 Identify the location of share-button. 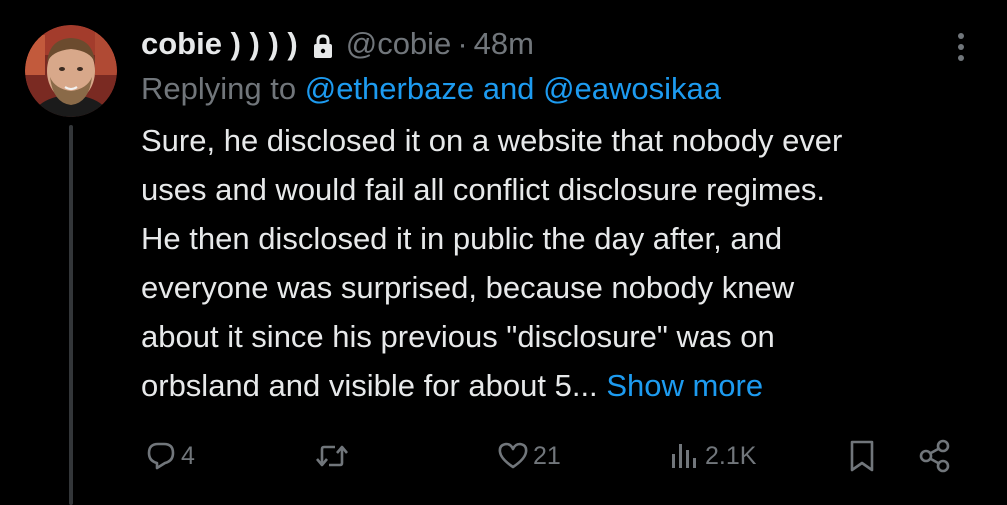
(935, 456).